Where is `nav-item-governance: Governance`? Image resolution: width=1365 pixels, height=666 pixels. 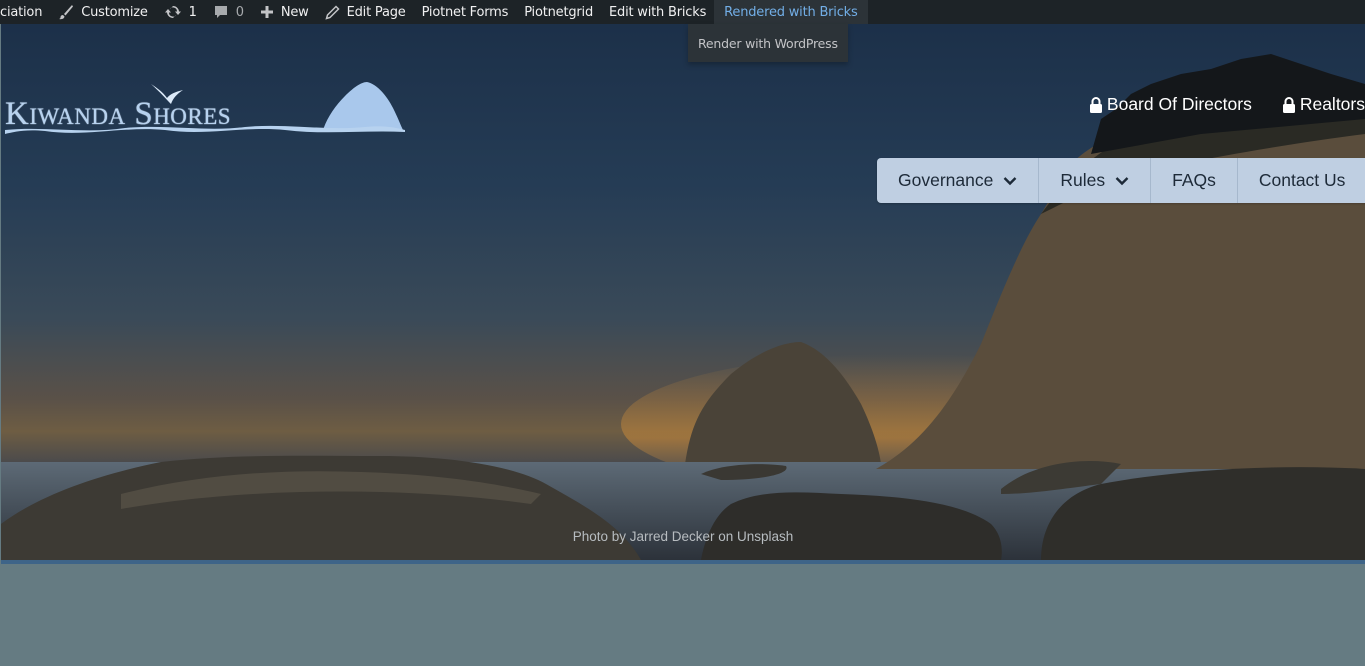
nav-item-governance: Governance is located at coordinates (958, 180).